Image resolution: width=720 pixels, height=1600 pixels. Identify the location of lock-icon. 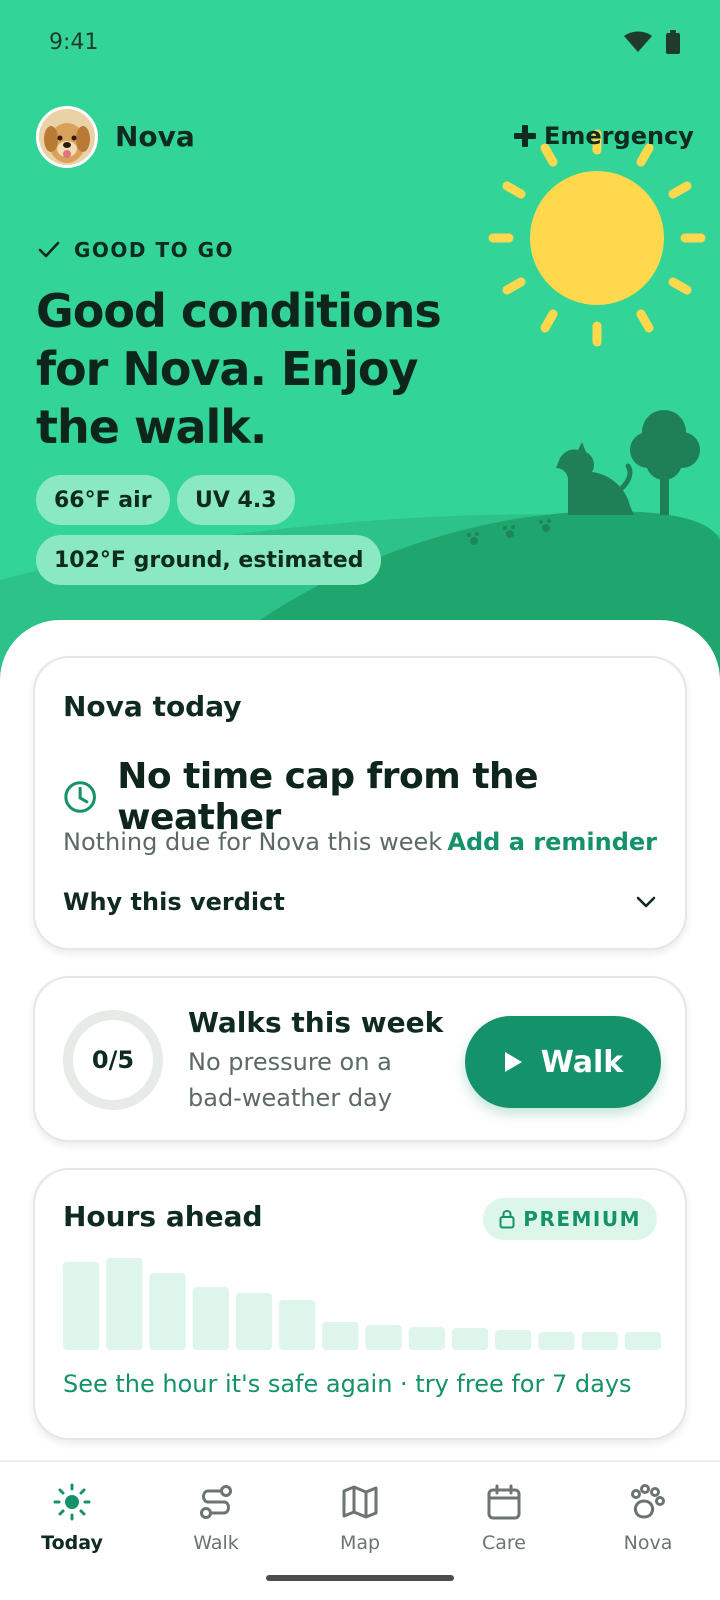
(507, 1219).